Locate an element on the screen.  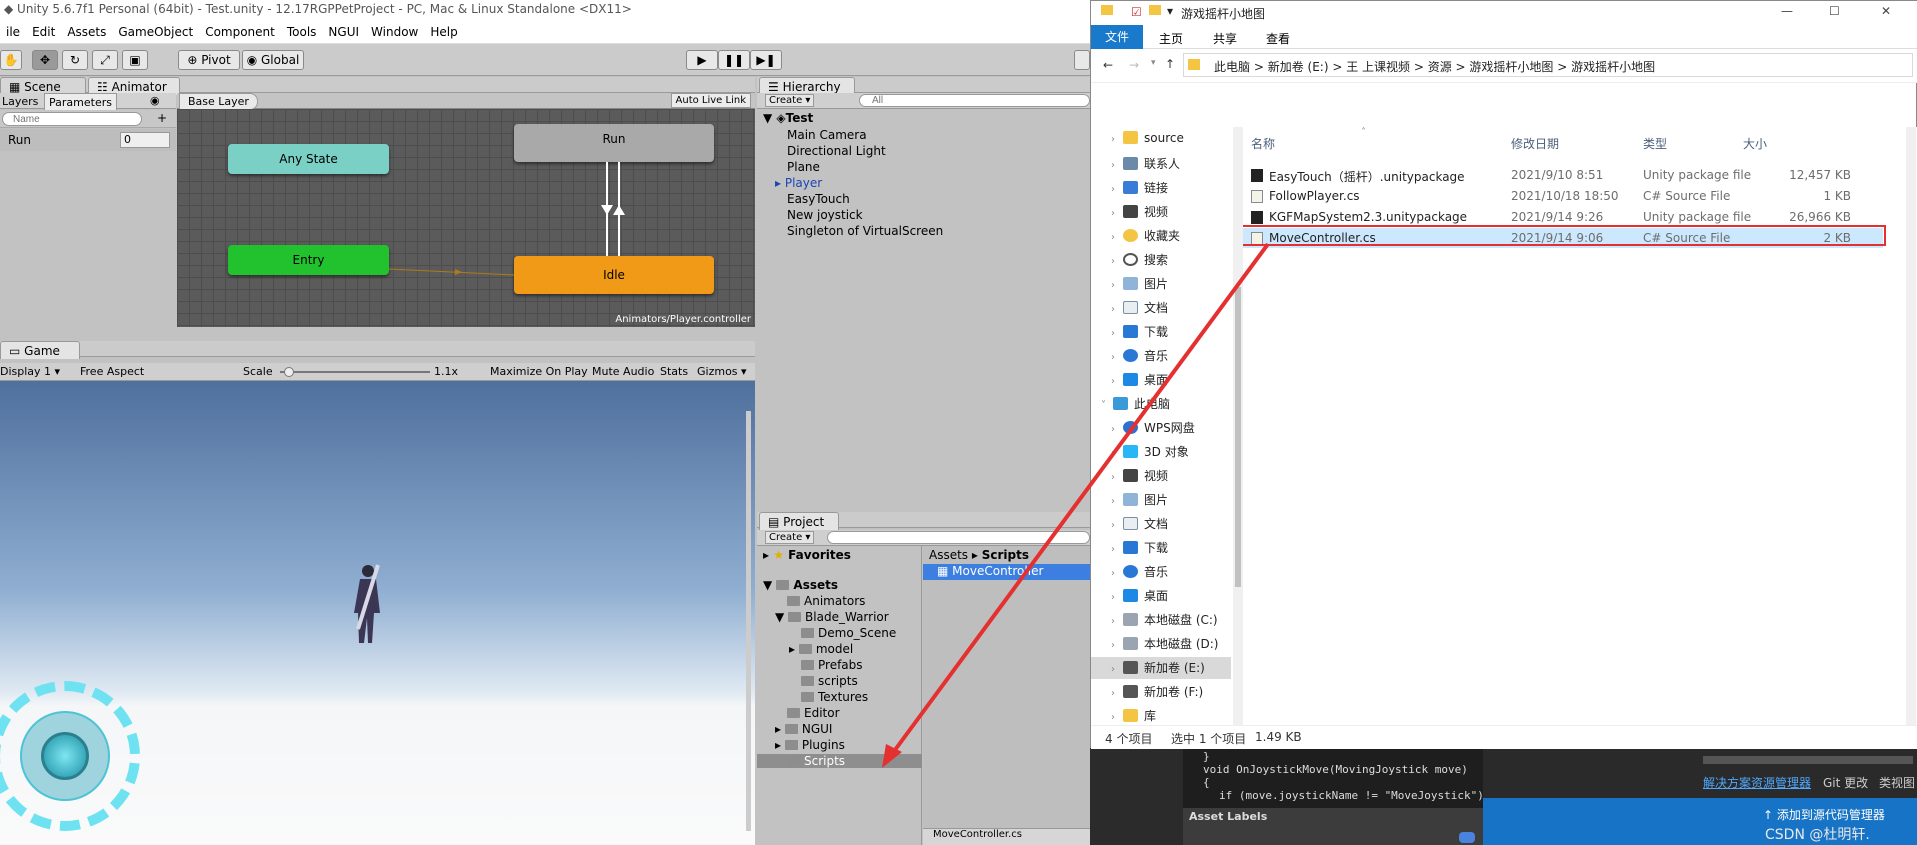
path-segment: 资源 is located at coordinates (1440, 67).